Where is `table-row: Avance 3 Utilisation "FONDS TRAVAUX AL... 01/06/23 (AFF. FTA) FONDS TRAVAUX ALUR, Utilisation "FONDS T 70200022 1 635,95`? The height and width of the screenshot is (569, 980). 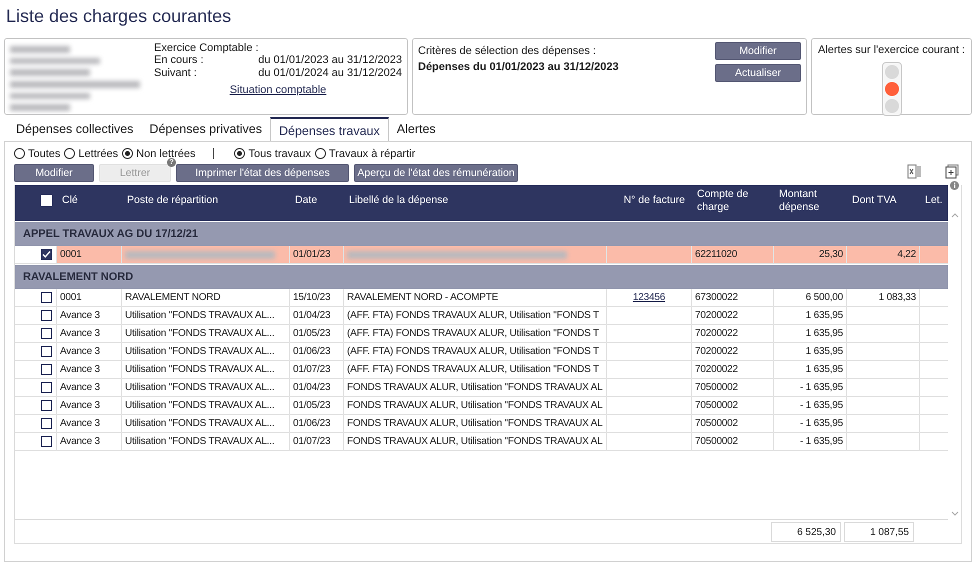
table-row: Avance 3 Utilisation "FONDS TRAVAUX AL... 01/06/23 (AFF. FTA) FONDS TRAVAUX ALUR, Utilisation "FONDS T 70200022 1 635,95 is located at coordinates (481, 352).